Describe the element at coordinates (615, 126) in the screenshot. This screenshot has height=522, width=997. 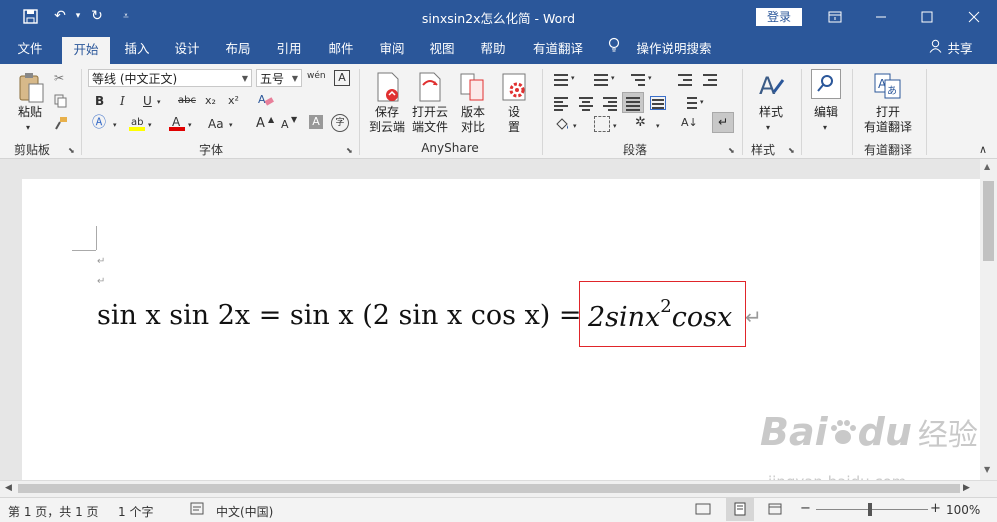
I see `borders-dropdown-icon: ▾` at that location.